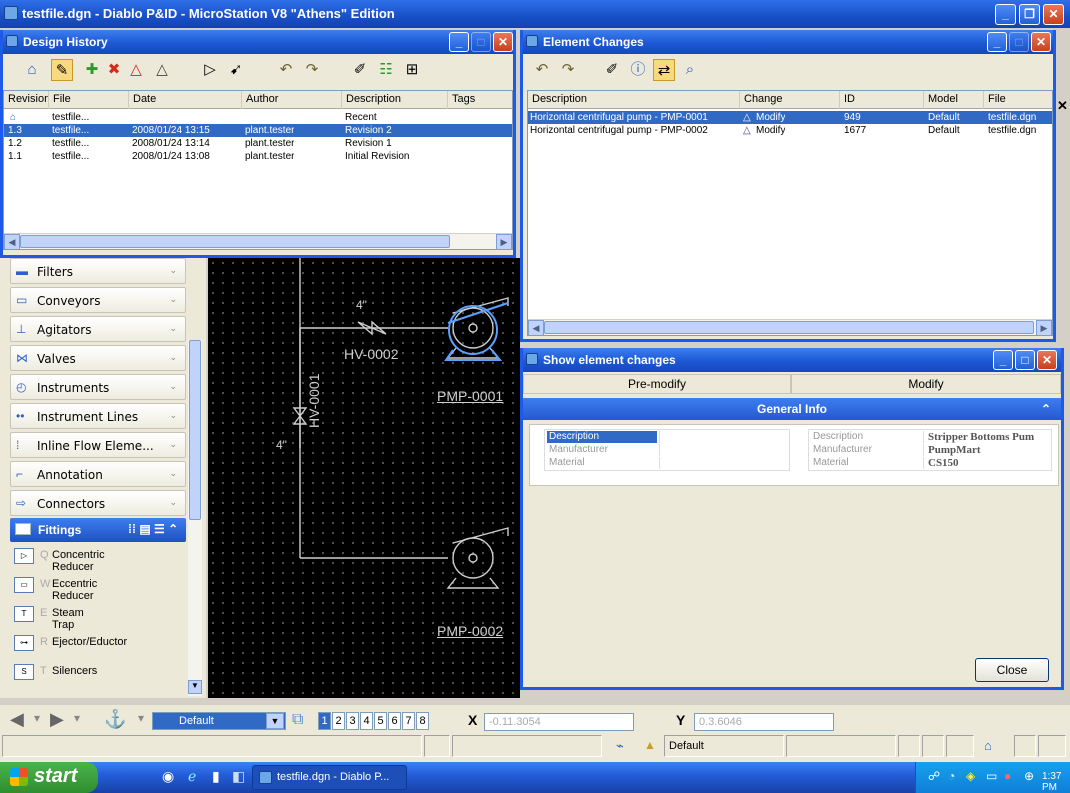 The image size is (1070, 793). I want to click on col-tags: Tags, so click(480, 100).